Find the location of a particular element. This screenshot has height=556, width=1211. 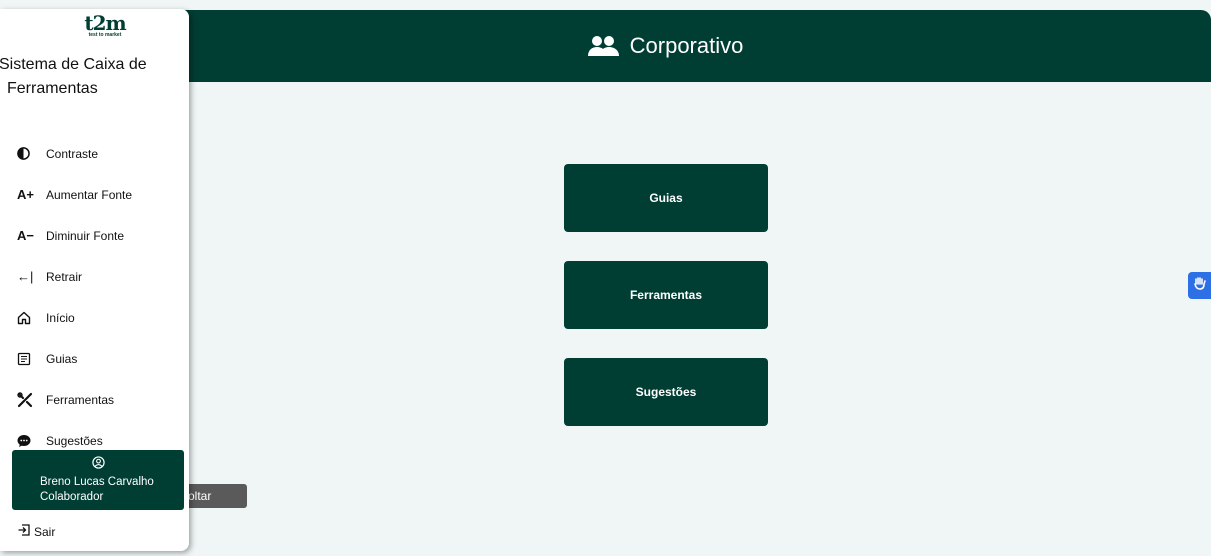

user-profile: Breno Lucas Carvalho Colaborador is located at coordinates (98, 480).